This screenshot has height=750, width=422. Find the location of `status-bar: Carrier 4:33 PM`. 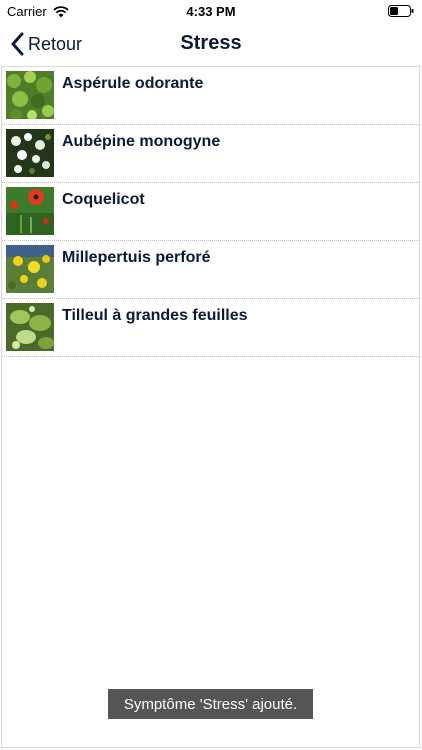

status-bar: Carrier 4:33 PM is located at coordinates (211, 11).